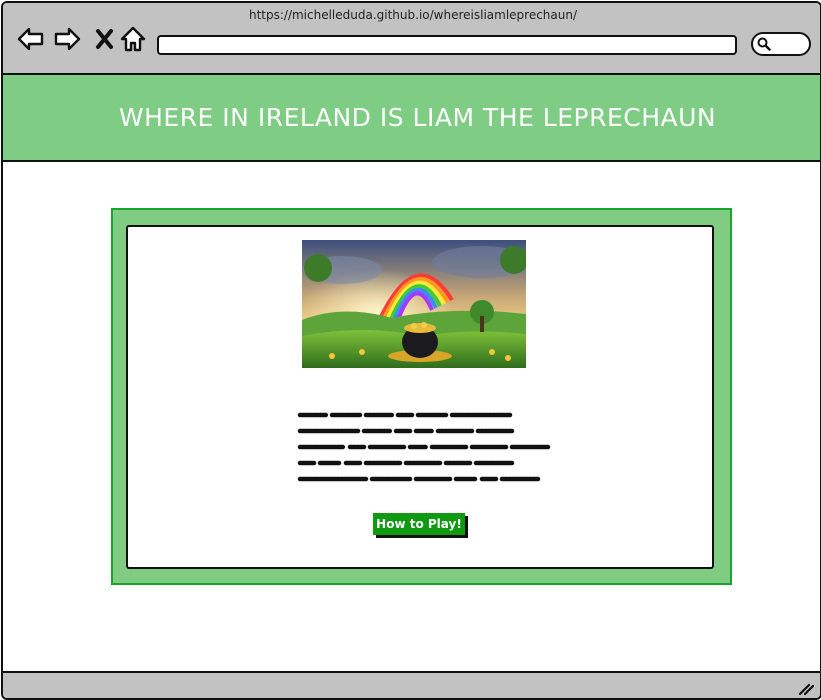 This screenshot has height=700, width=821. I want to click on status-bar, so click(411, 684).